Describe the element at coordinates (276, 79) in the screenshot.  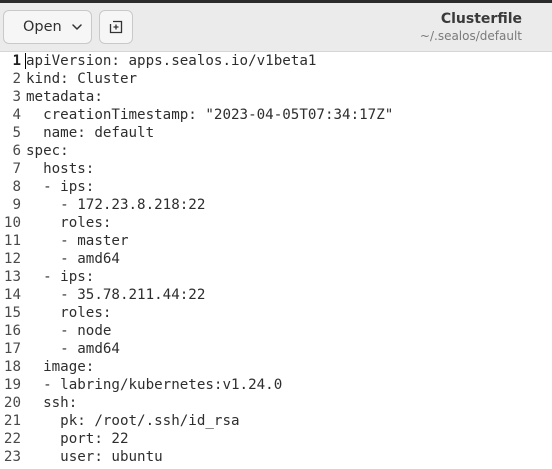
I see `code-line: 2 kind: Cluster` at that location.